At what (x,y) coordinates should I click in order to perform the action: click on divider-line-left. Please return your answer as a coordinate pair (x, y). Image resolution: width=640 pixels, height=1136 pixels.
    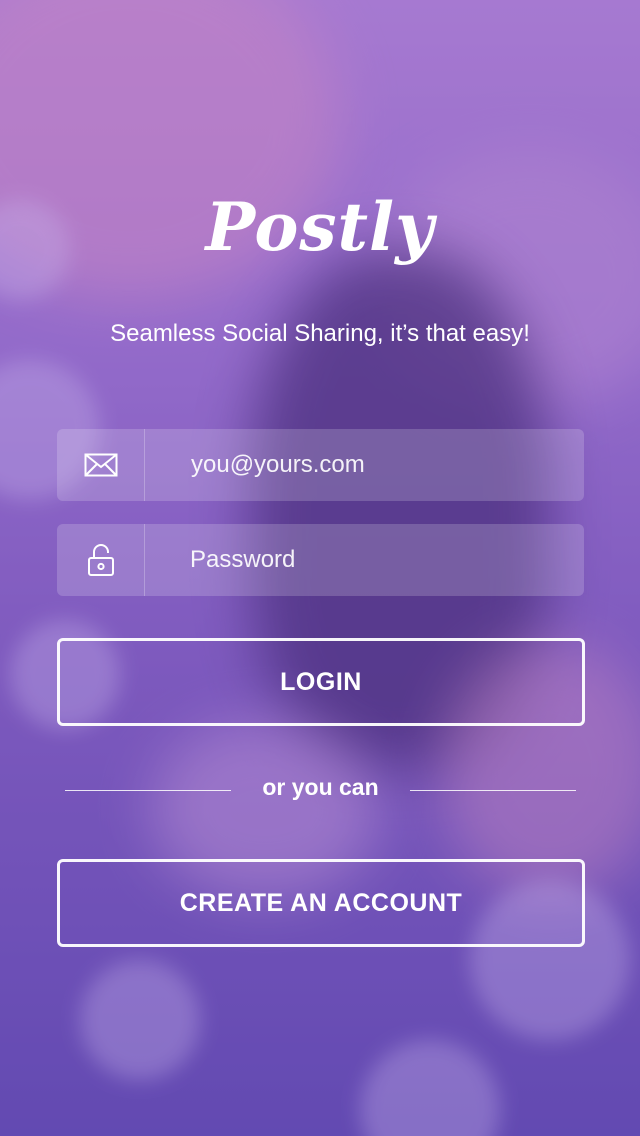
    Looking at the image, I should click on (148, 790).